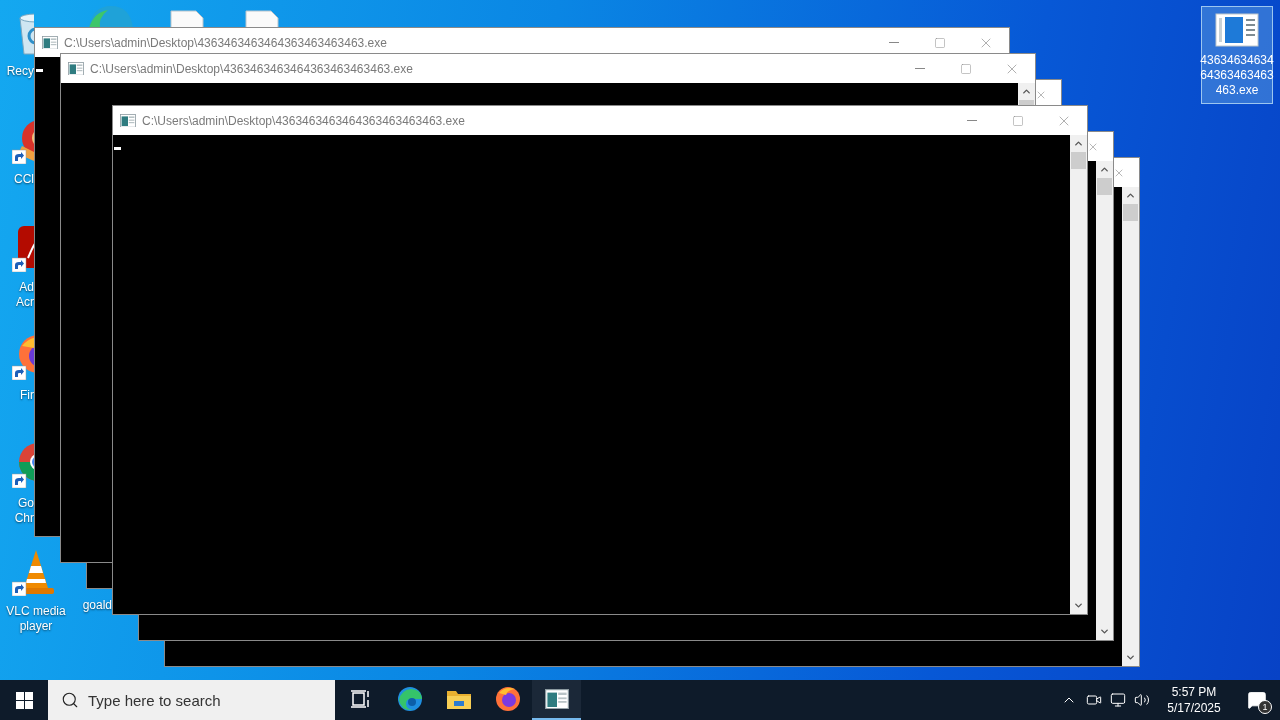  I want to click on icon-label: VLC media, so click(36, 611).